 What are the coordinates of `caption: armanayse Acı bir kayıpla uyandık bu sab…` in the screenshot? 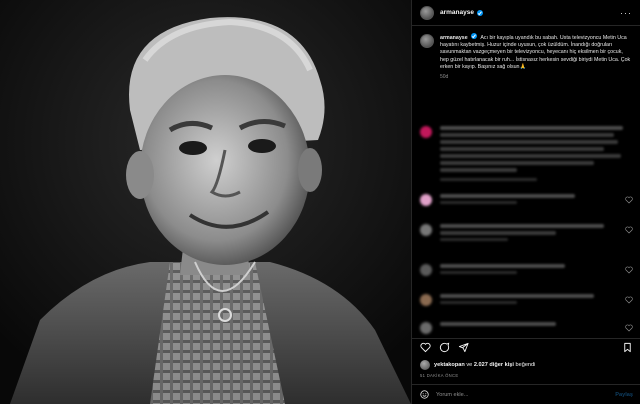 It's located at (526, 48).